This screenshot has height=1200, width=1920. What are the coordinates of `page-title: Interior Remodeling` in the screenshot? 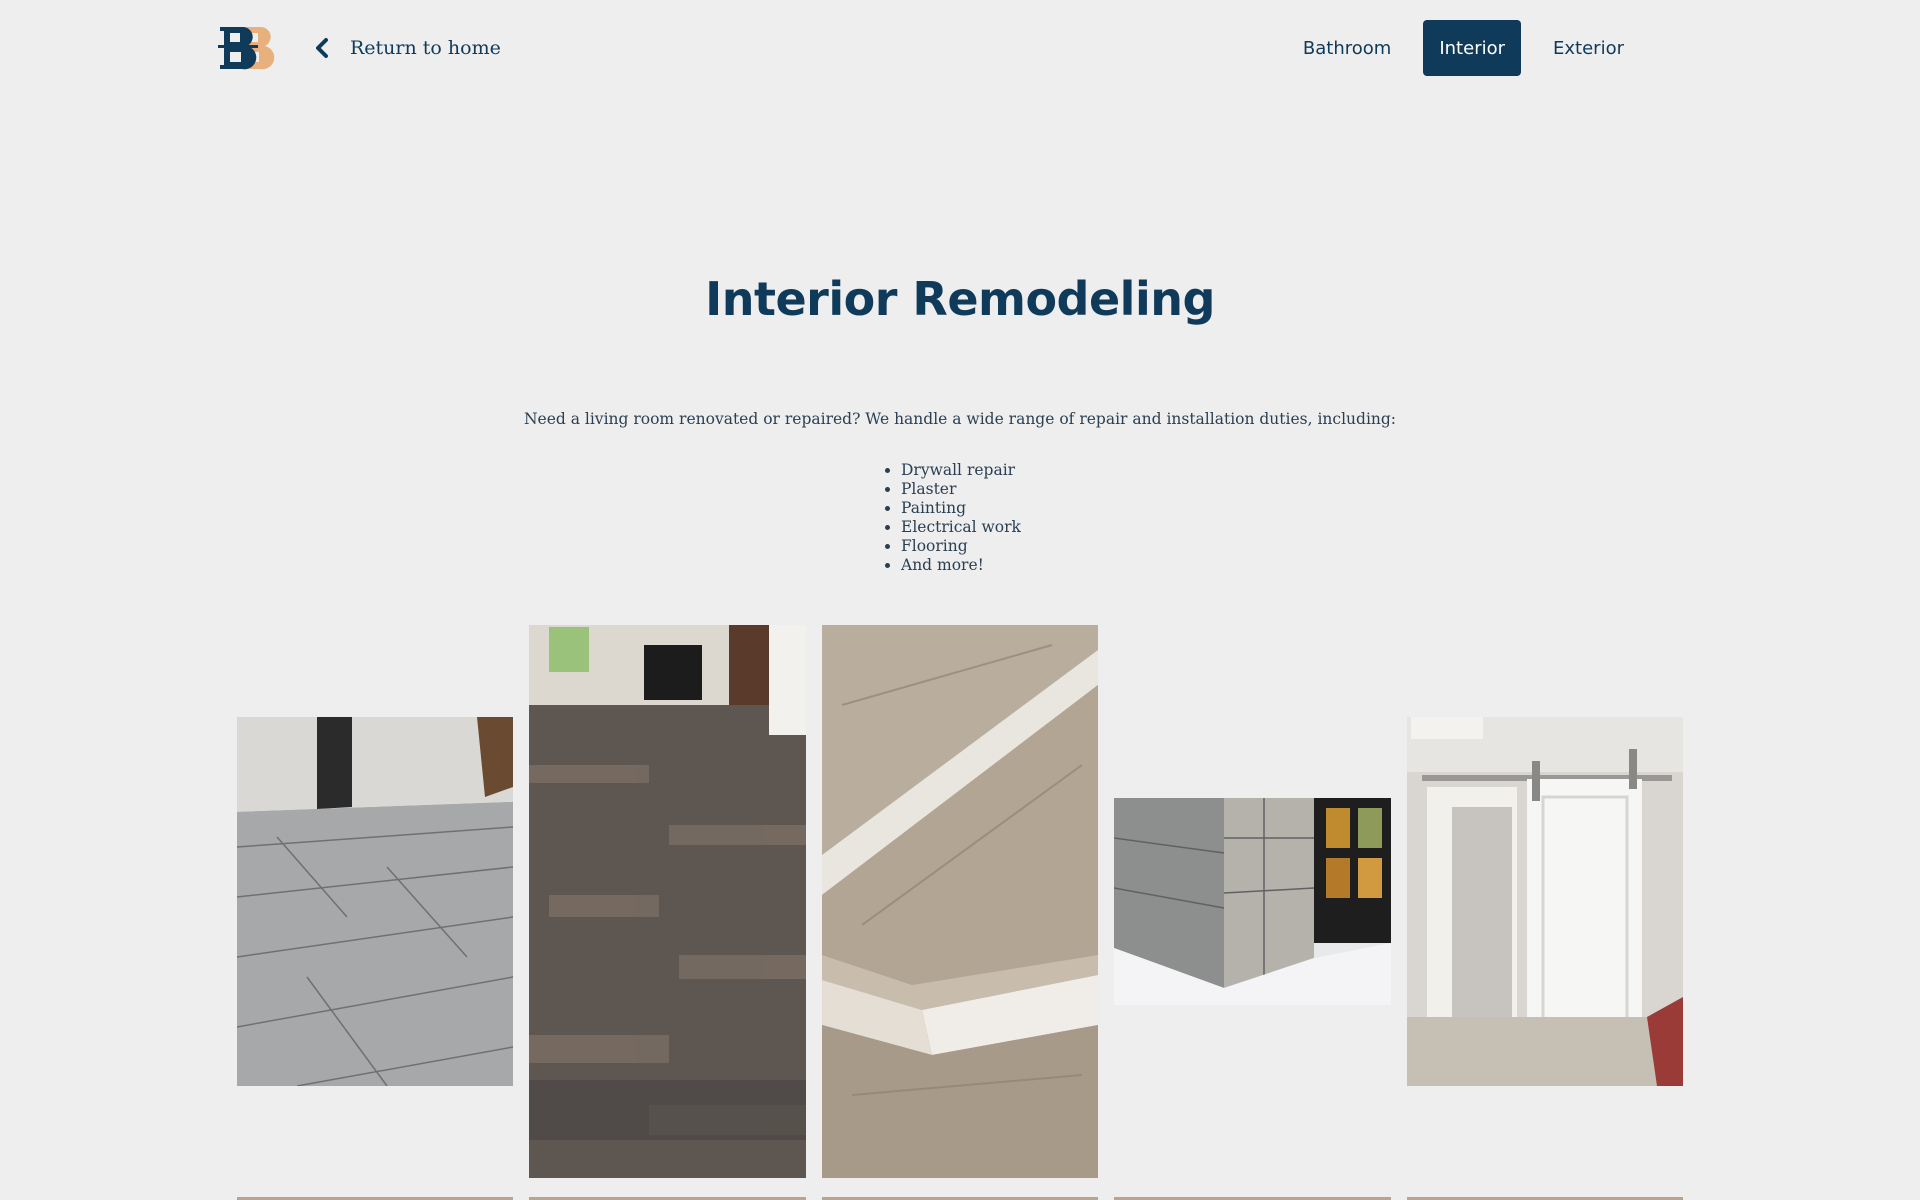 It's located at (960, 299).